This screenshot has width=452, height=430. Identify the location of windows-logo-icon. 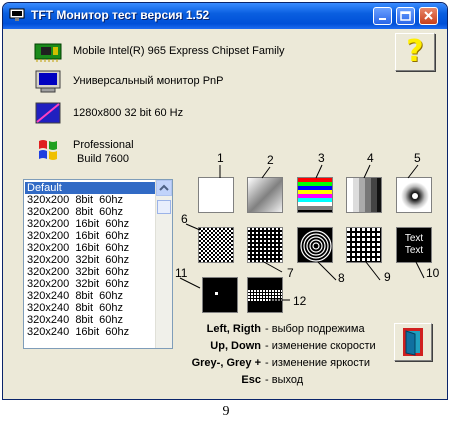
(48, 150).